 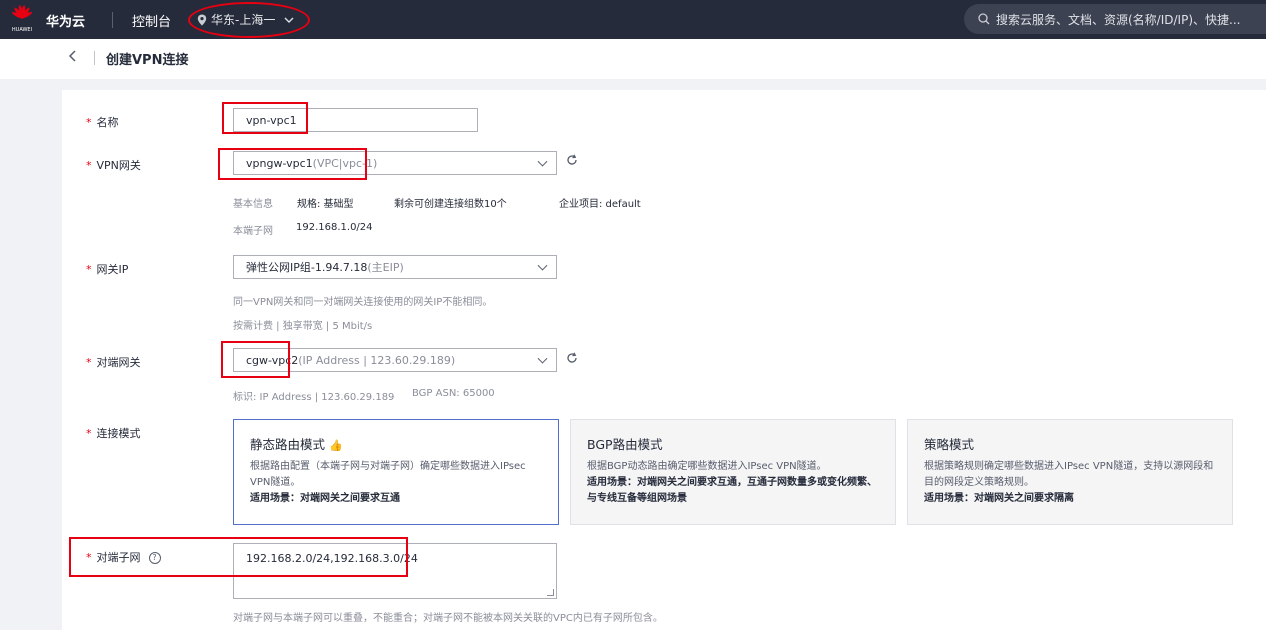 I want to click on bgp-asn: BGP ASN: 65000, so click(x=453, y=393).